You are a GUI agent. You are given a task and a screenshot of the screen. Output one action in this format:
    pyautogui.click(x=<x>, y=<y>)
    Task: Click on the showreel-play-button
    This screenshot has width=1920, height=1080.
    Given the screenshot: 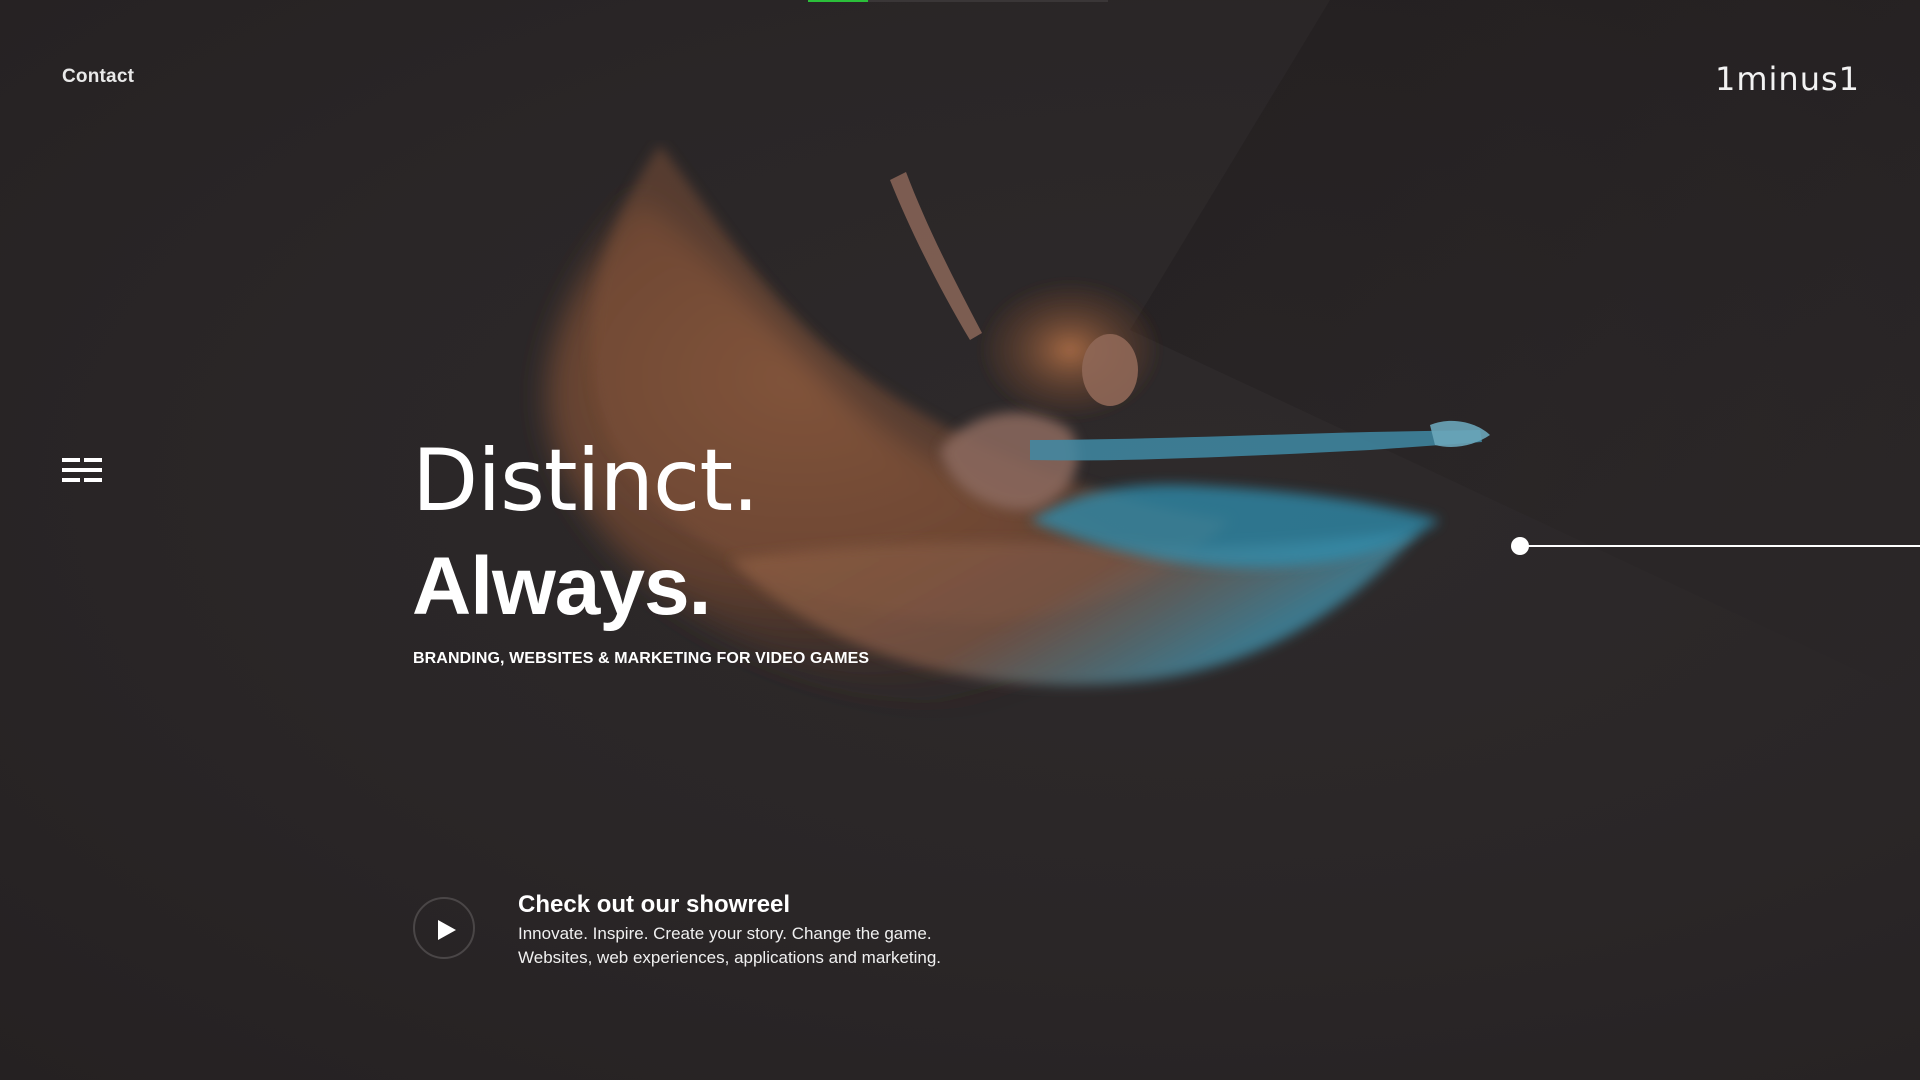 What is the action you would take?
    pyautogui.click(x=444, y=928)
    